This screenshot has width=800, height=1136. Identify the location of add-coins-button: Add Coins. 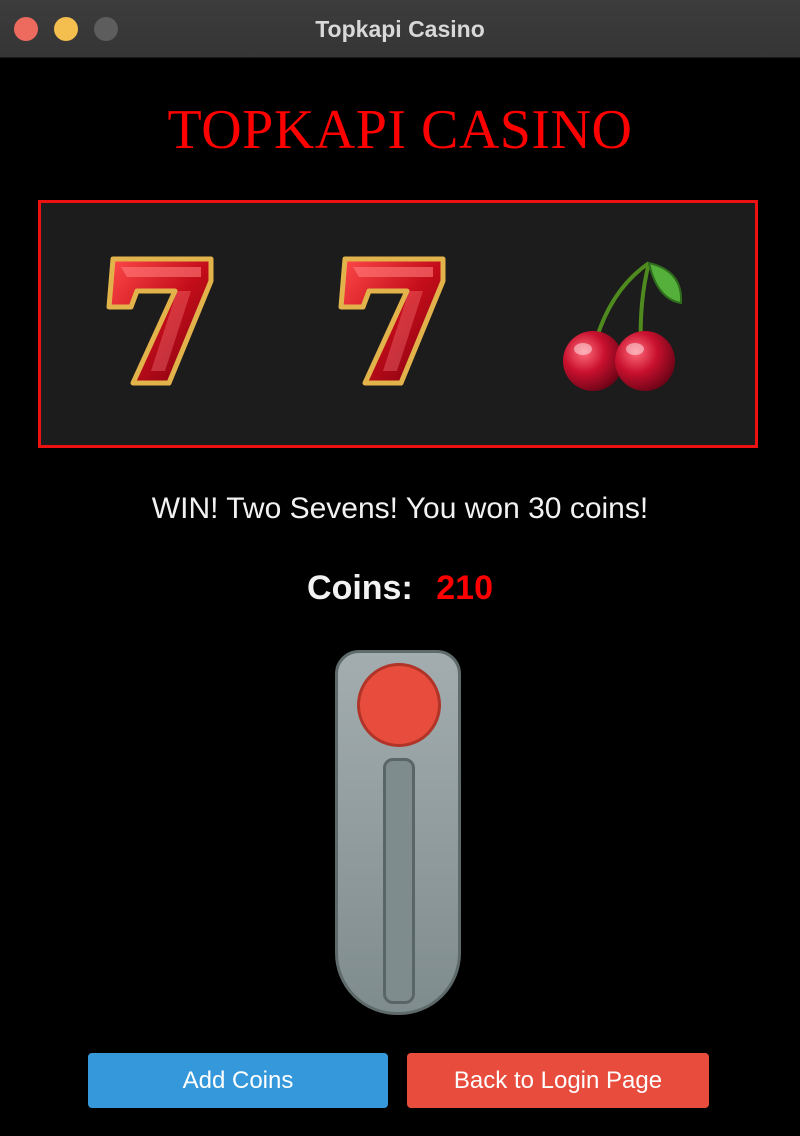
(238, 1080).